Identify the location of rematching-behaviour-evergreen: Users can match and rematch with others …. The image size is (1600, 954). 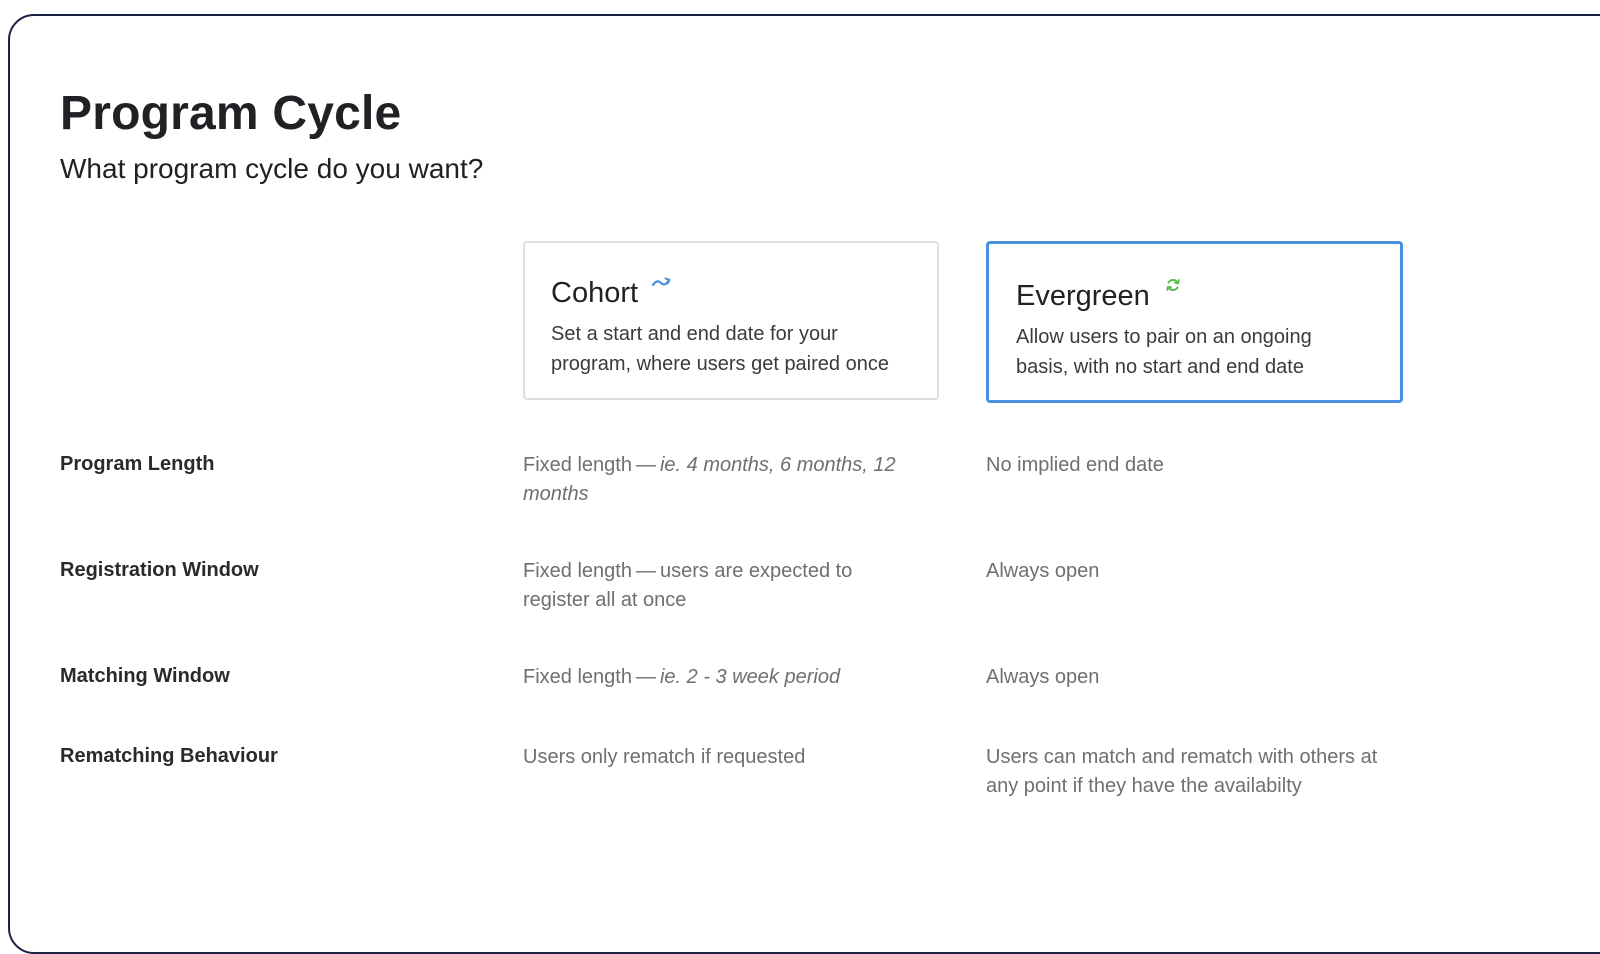
(1182, 771).